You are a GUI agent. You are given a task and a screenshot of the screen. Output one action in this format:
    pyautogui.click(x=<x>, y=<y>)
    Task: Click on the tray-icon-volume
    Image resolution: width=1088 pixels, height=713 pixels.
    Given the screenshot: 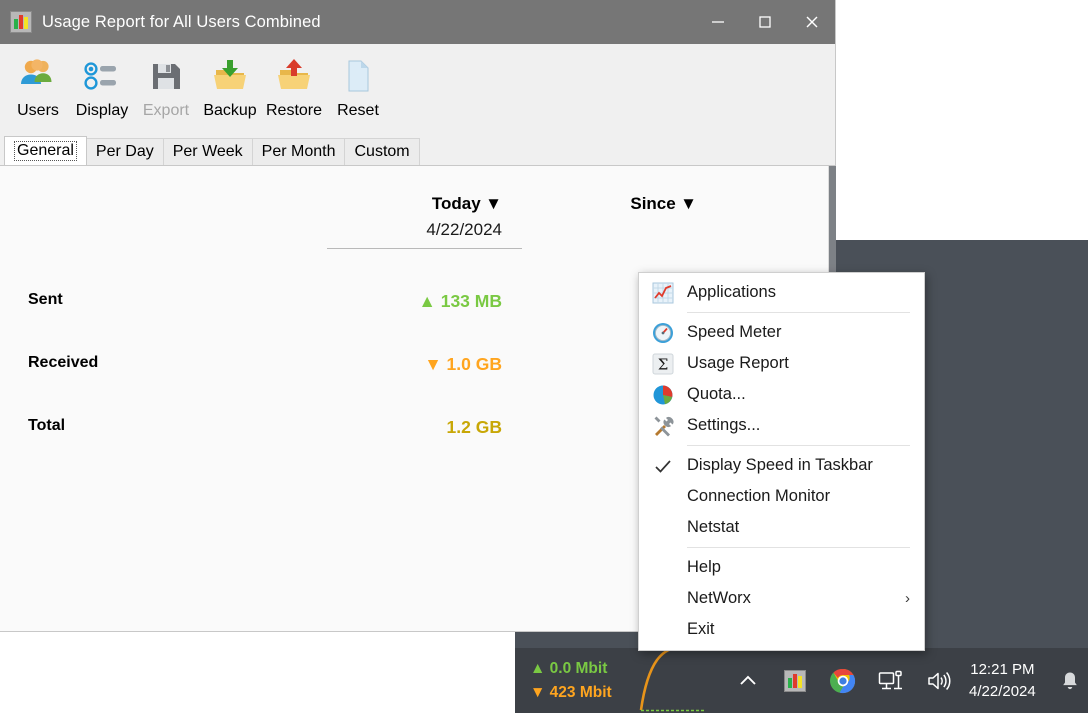 What is the action you would take?
    pyautogui.click(x=939, y=680)
    